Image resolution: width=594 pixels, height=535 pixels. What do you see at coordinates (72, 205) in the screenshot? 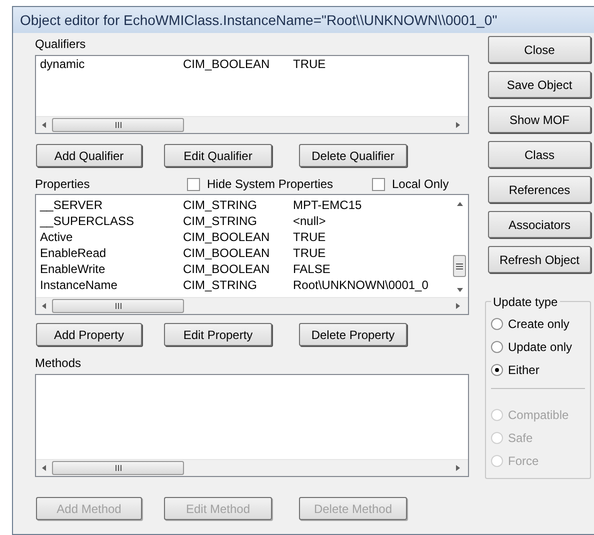
I see `name-cell-text: __SERVER` at bounding box center [72, 205].